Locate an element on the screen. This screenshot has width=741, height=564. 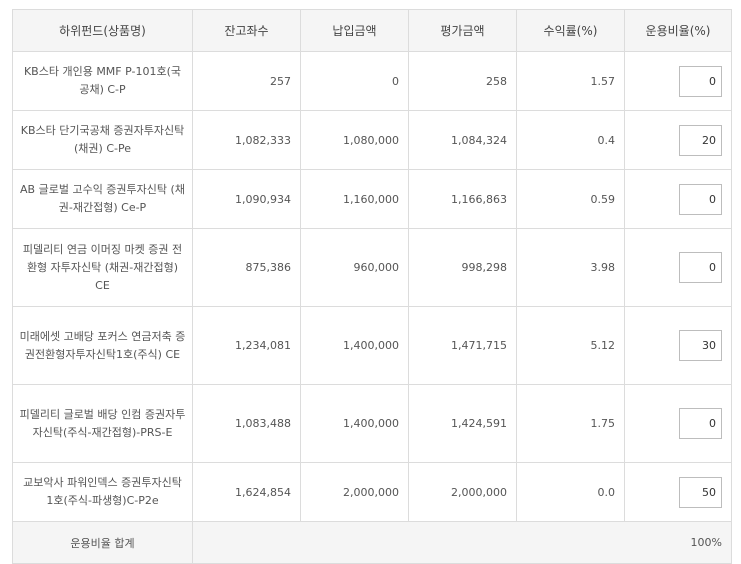
return-rate-cell: 0.0 is located at coordinates (570, 492).